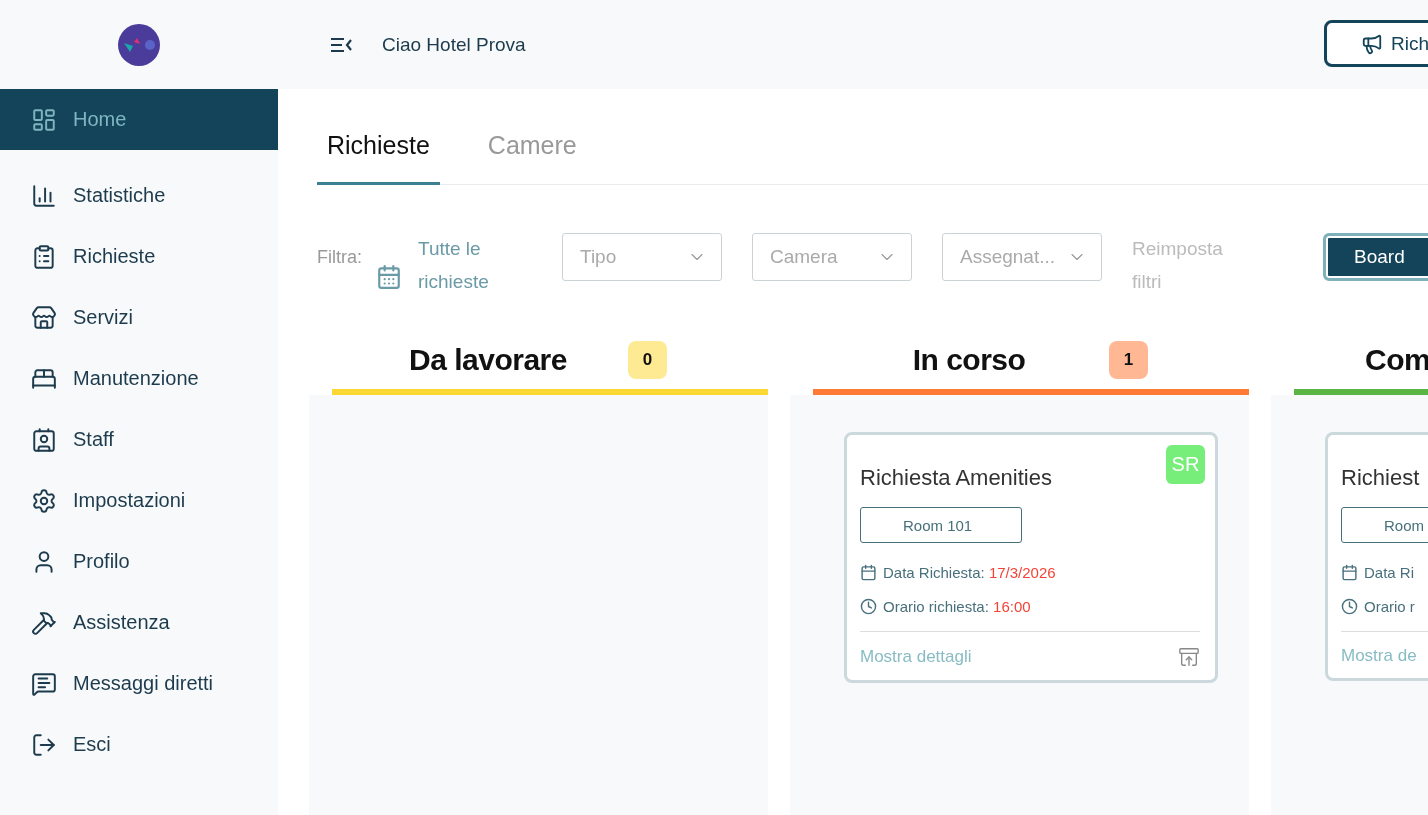  I want to click on sidebar-item: Assistenza, so click(139, 622).